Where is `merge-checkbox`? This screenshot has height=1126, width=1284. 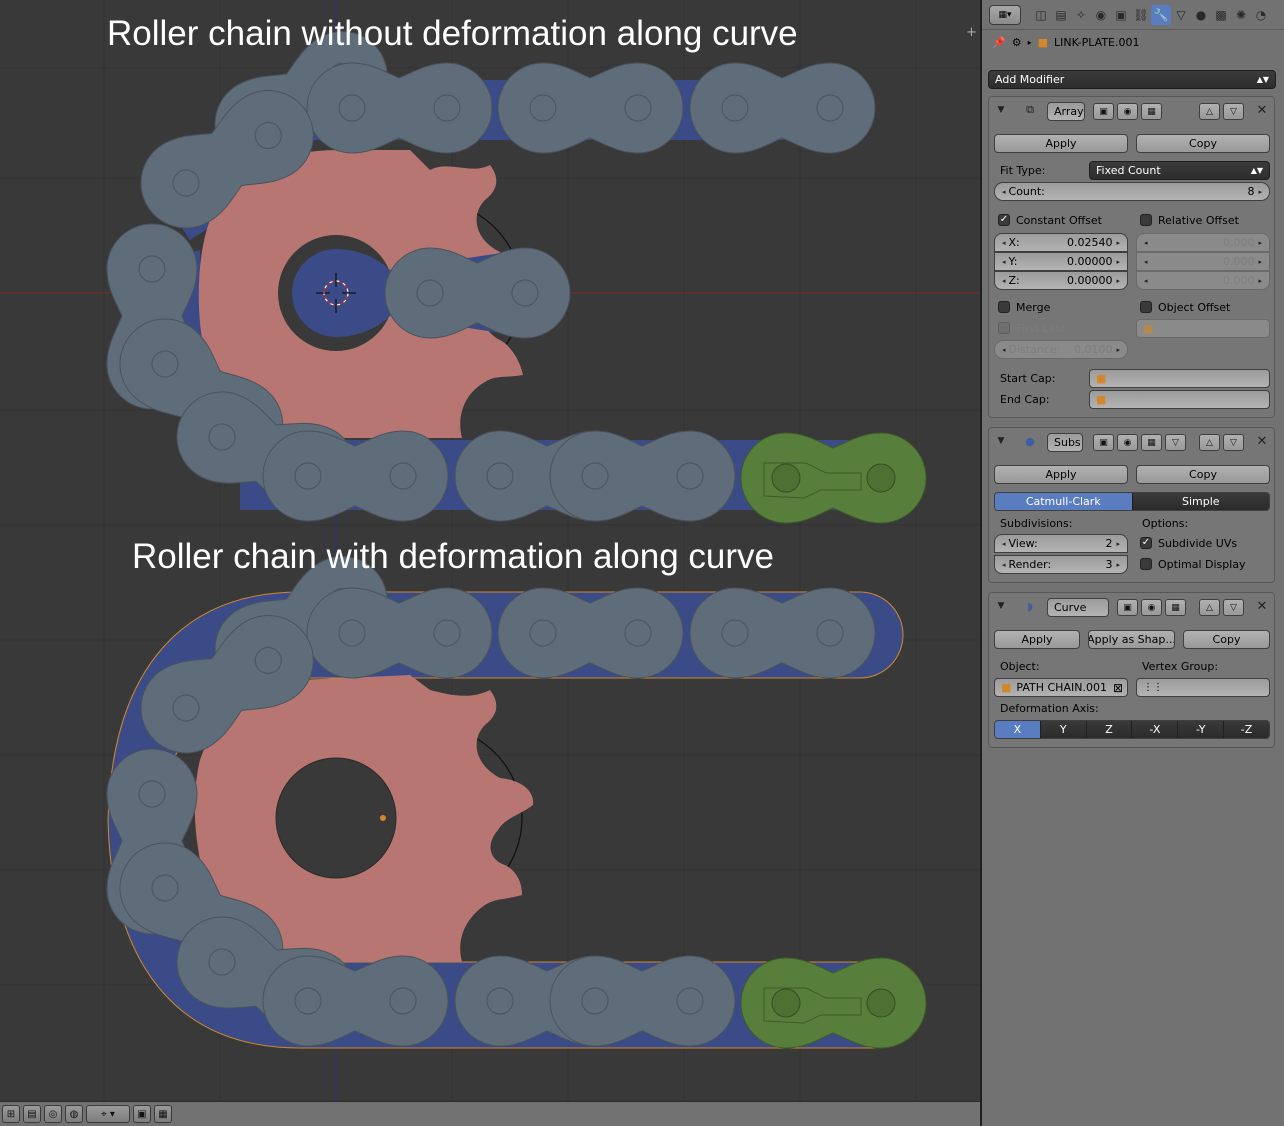
merge-checkbox is located at coordinates (1004, 307).